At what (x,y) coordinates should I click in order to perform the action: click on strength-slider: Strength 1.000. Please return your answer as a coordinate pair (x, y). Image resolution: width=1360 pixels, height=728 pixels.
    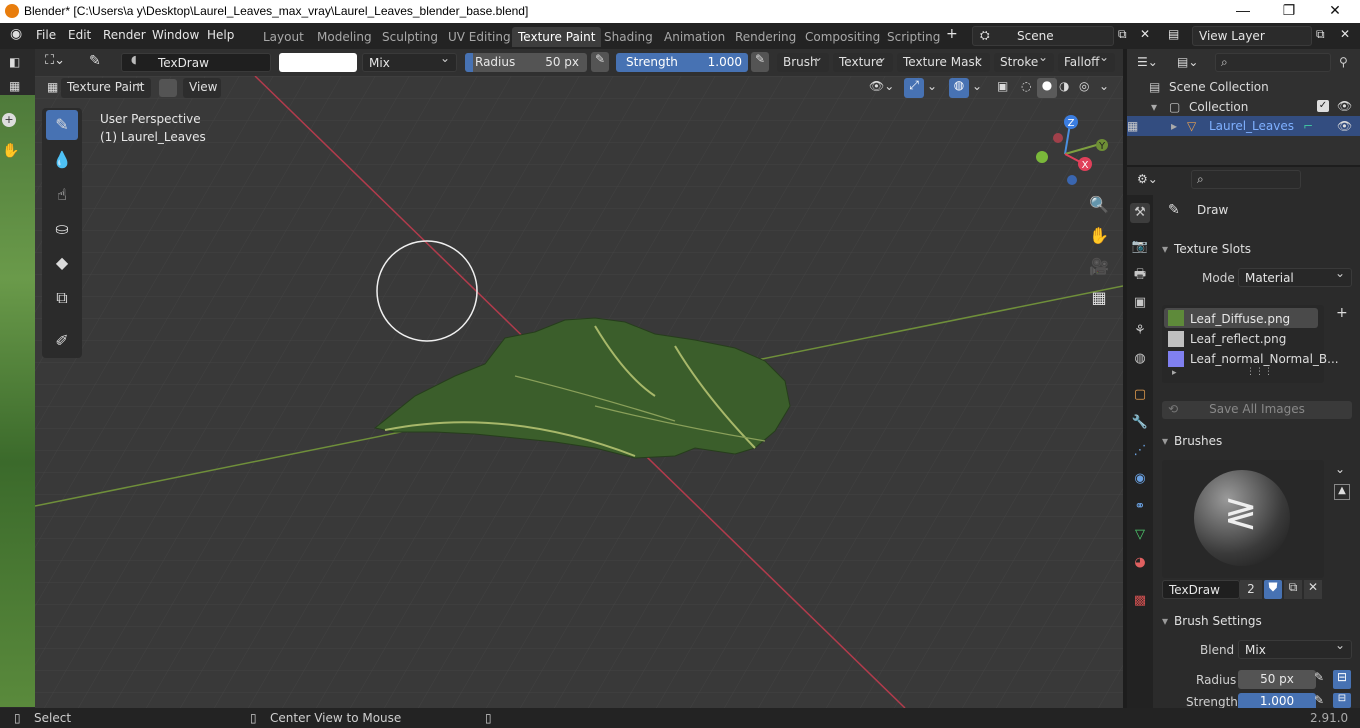
    Looking at the image, I should click on (682, 62).